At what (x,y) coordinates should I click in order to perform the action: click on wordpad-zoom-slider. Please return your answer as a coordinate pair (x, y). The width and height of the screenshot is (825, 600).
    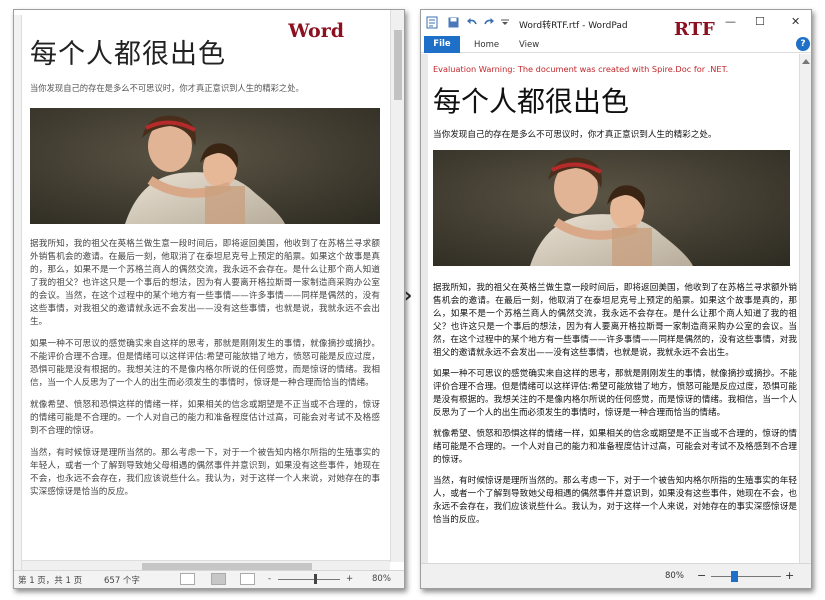
    Looking at the image, I should click on (746, 576).